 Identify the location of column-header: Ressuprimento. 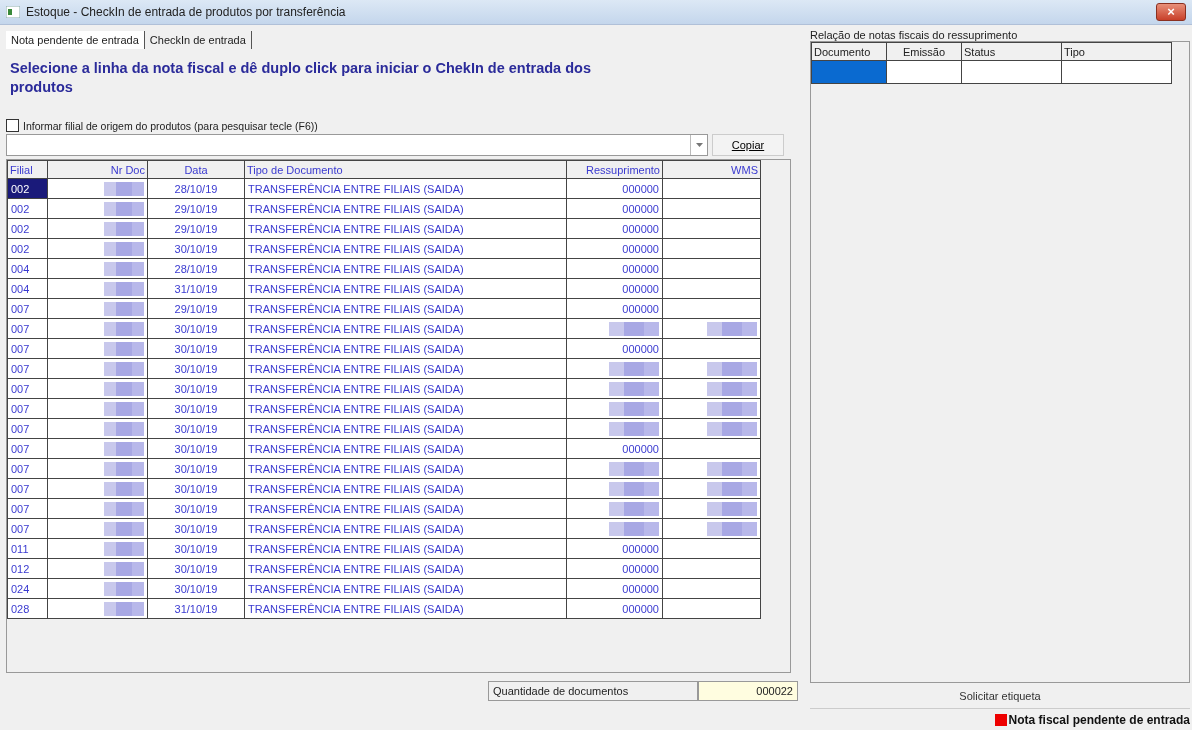
(614, 169).